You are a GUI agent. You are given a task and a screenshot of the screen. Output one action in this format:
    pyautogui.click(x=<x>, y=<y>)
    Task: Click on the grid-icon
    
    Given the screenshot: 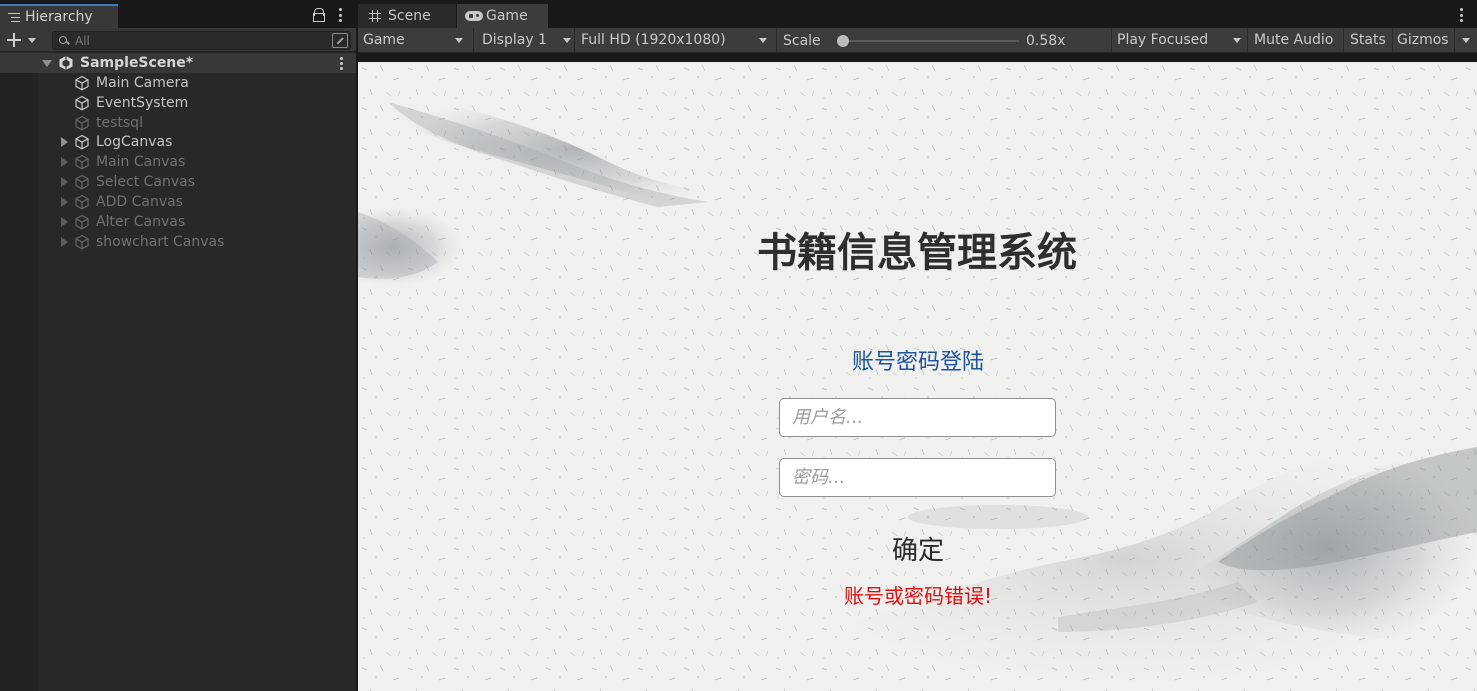 What is the action you would take?
    pyautogui.click(x=375, y=16)
    